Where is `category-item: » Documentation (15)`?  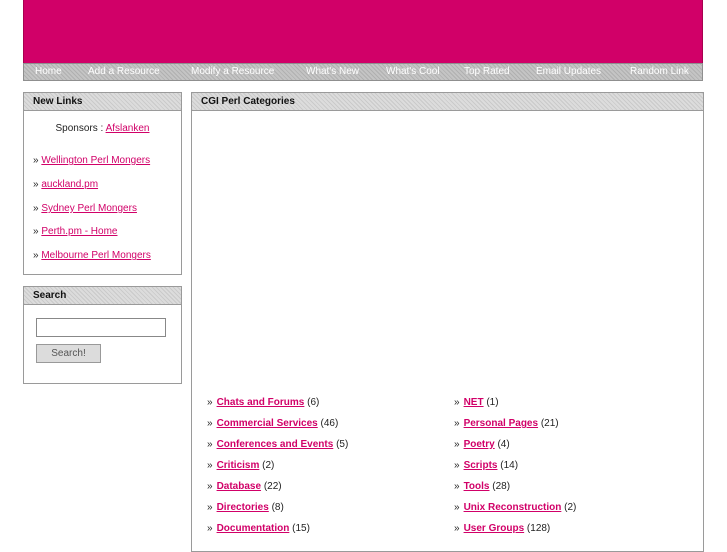 category-item: » Documentation (15) is located at coordinates (258, 528).